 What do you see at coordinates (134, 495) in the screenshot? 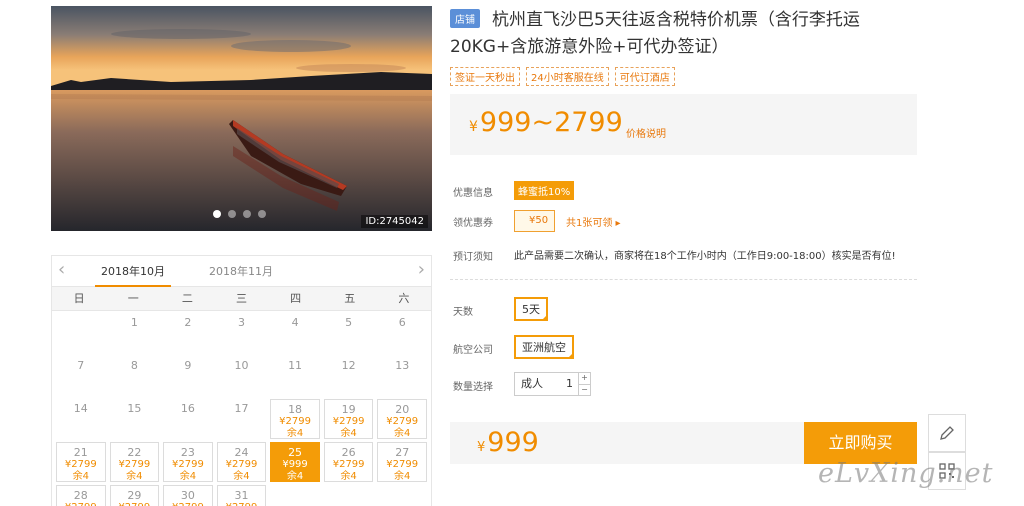
I see `calendar-day-available: 29¥2799余4` at bounding box center [134, 495].